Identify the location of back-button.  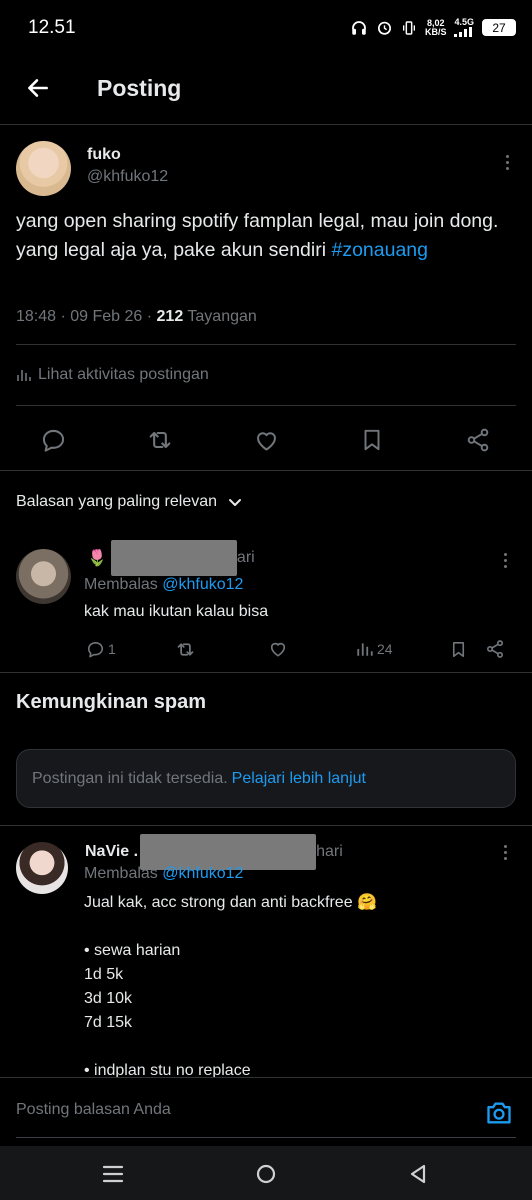
(38, 88).